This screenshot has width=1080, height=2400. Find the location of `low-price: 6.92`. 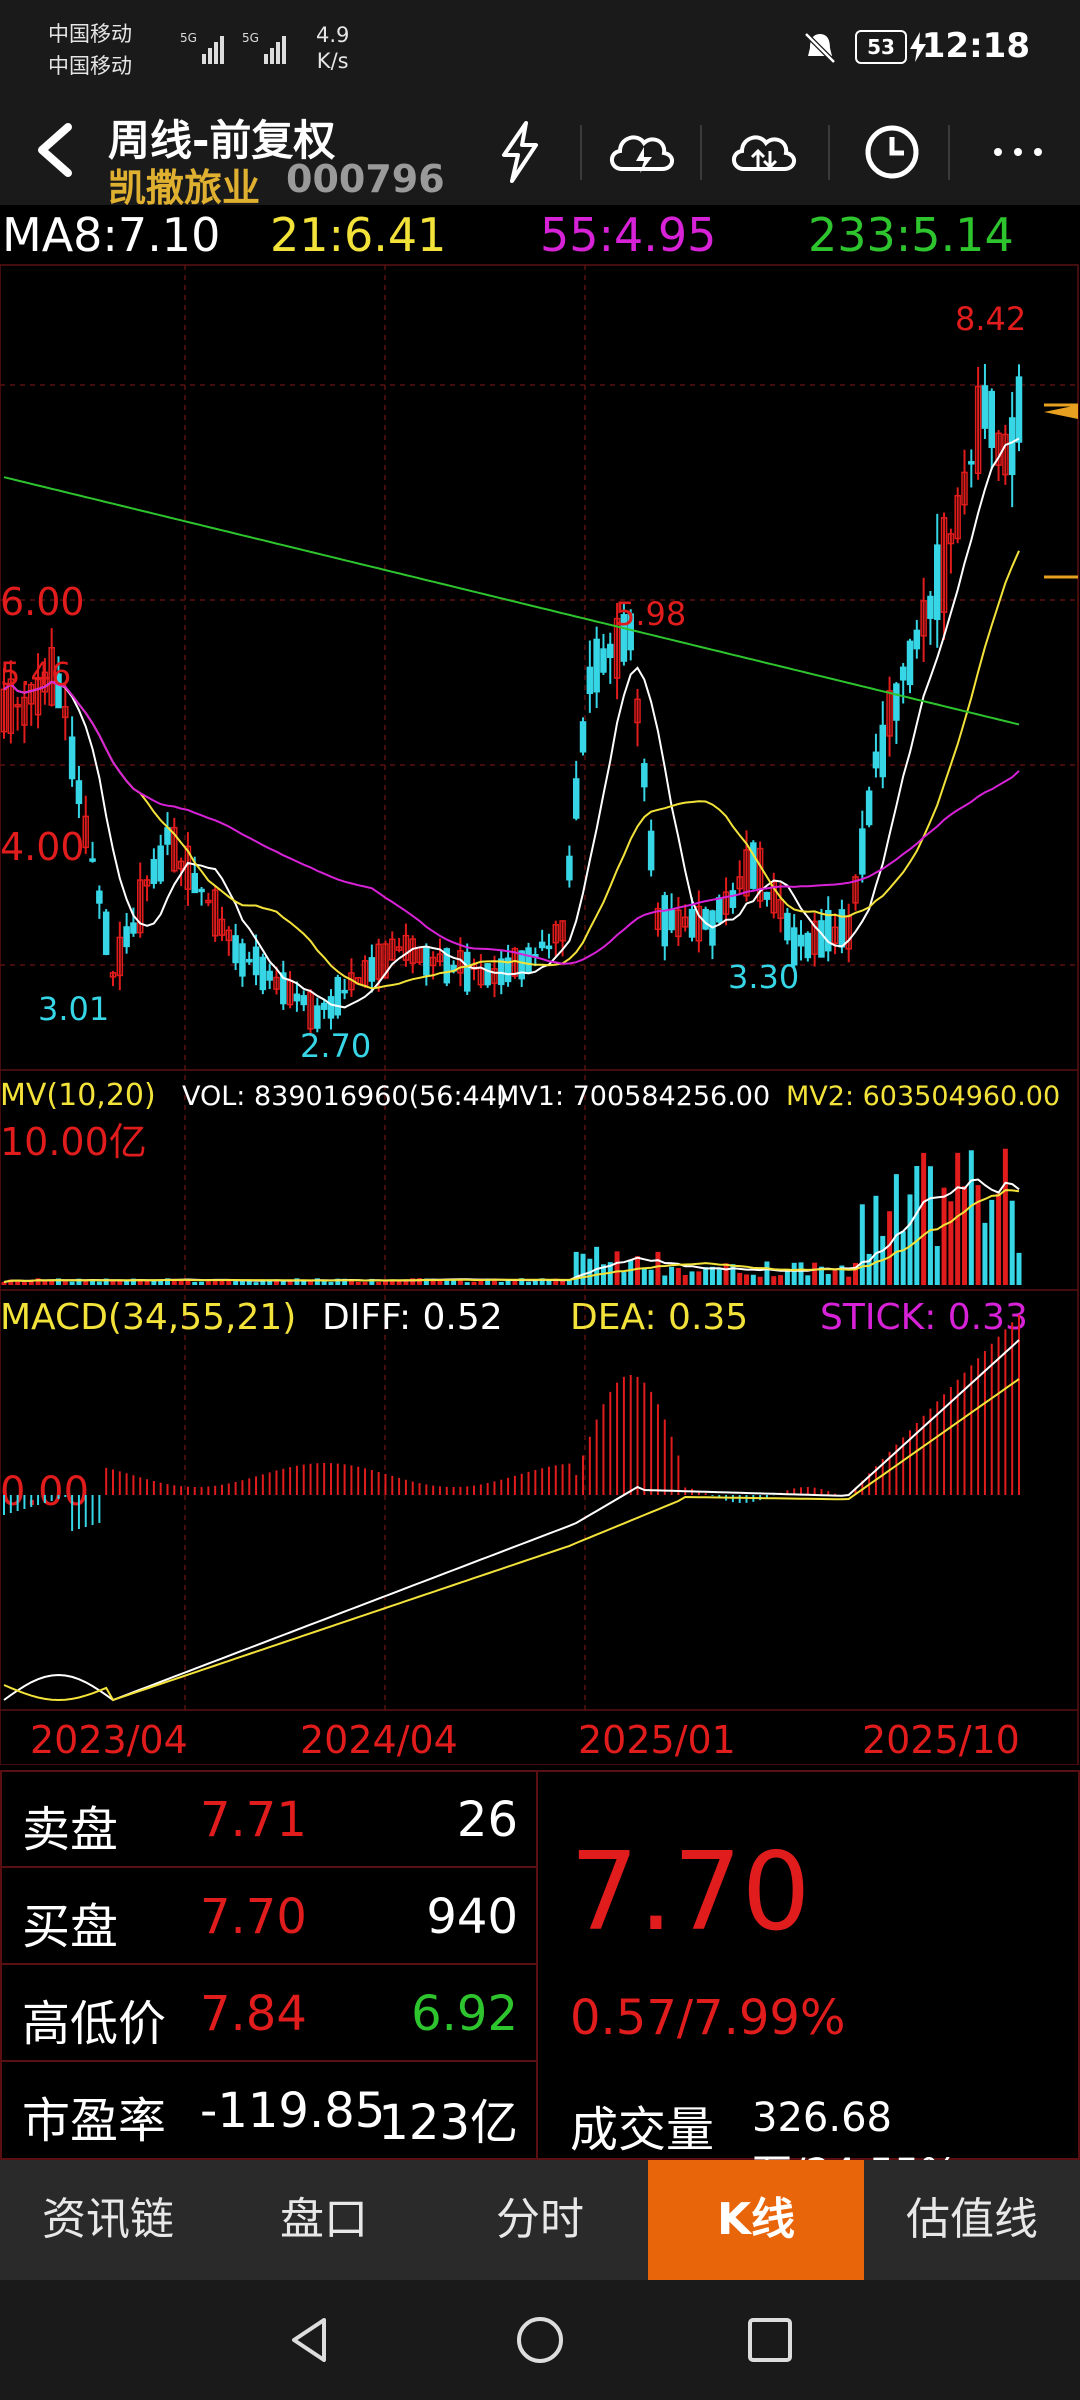

low-price: 6.92 is located at coordinates (464, 2014).